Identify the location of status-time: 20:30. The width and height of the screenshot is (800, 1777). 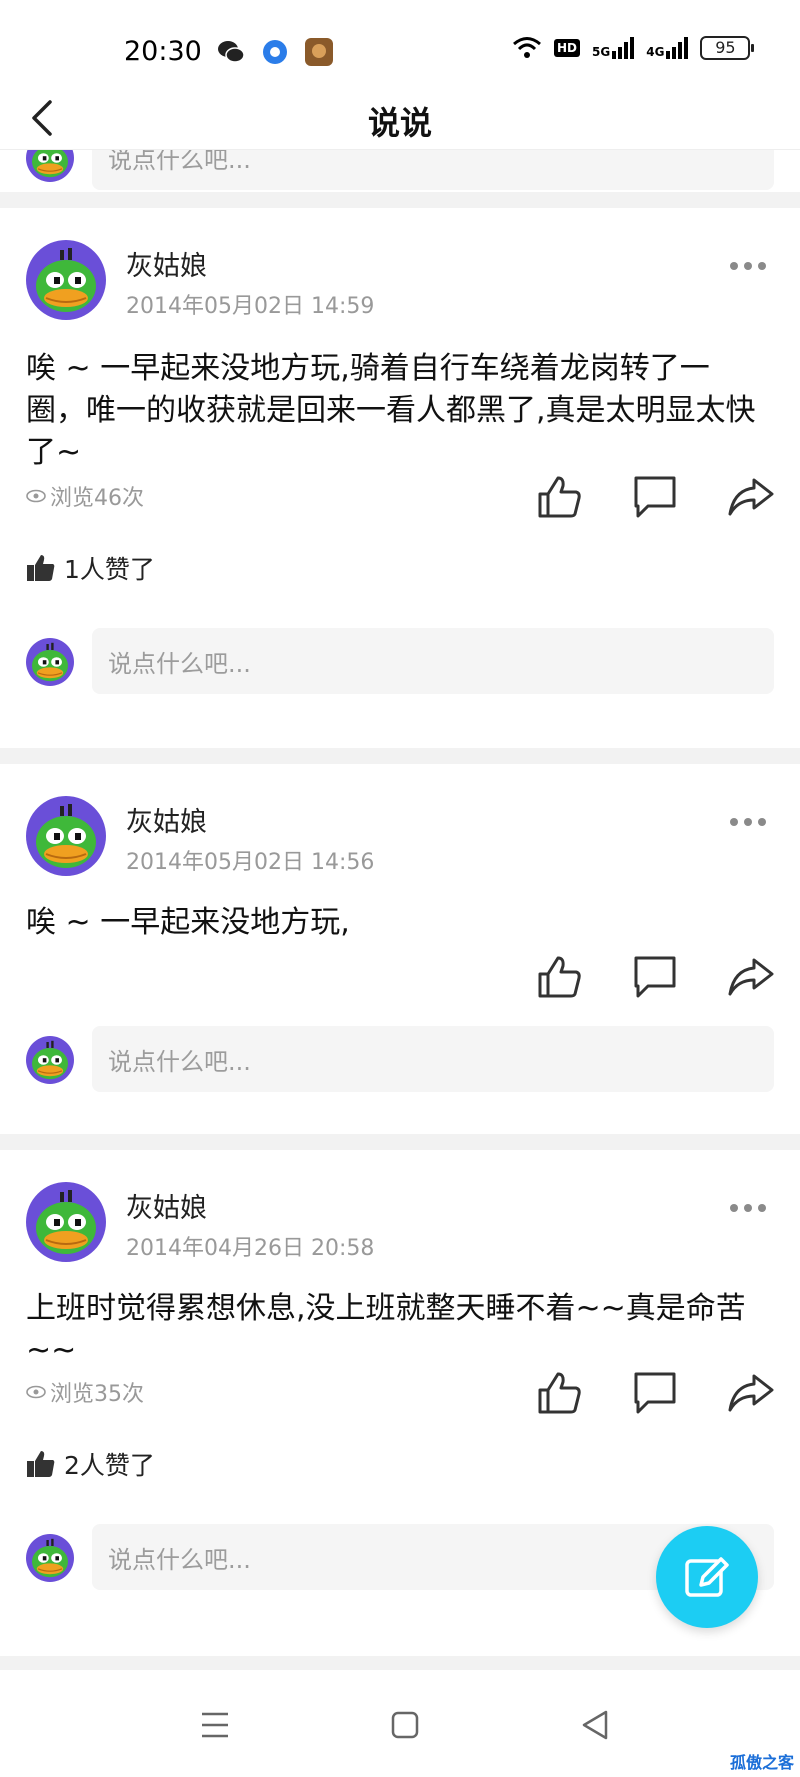
(163, 51).